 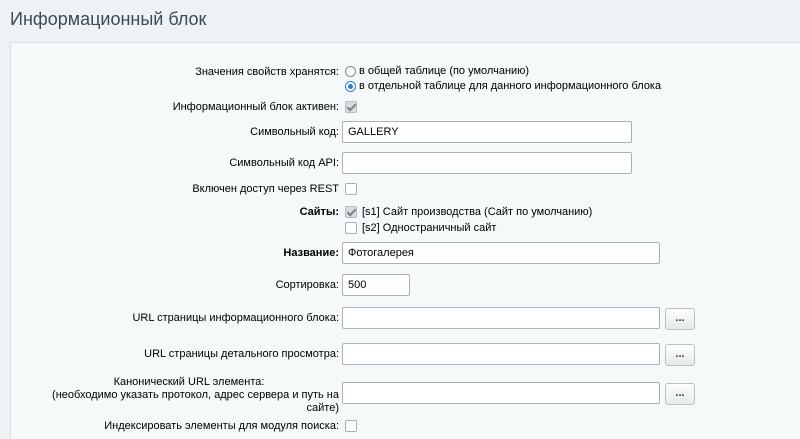 What do you see at coordinates (351, 212) in the screenshot?
I see `site-s1-checkbox` at bounding box center [351, 212].